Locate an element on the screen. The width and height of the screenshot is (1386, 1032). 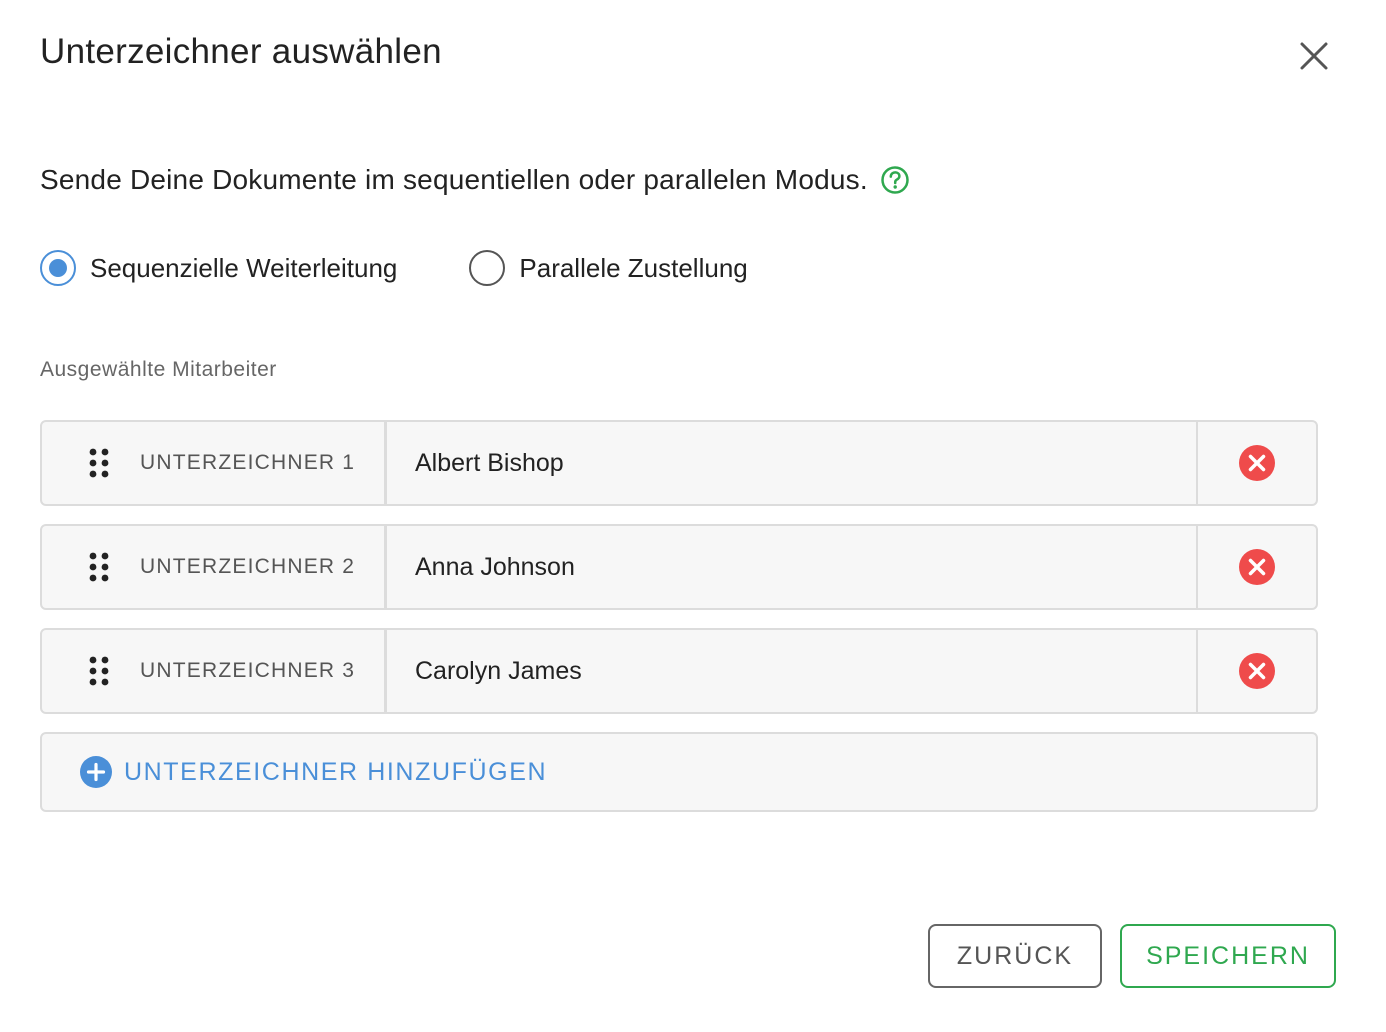
dialog-title: Unterzeichner auswählen is located at coordinates (241, 51).